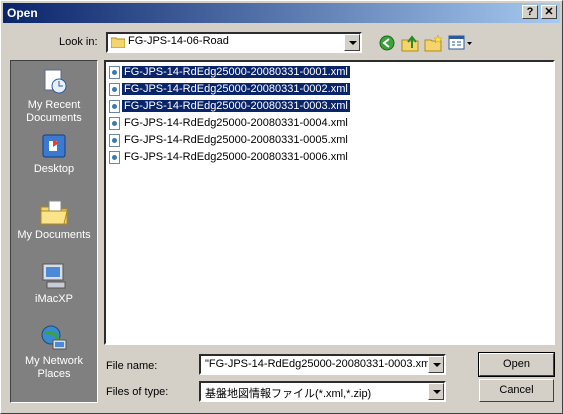 The height and width of the screenshot is (414, 563). What do you see at coordinates (516, 364) in the screenshot?
I see `open-button: Open` at bounding box center [516, 364].